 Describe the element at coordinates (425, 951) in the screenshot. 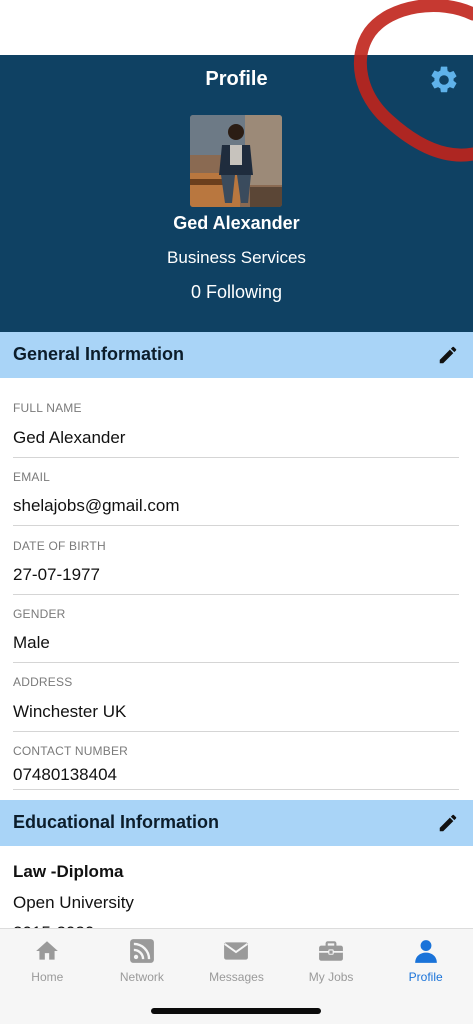

I see `person-icon` at that location.